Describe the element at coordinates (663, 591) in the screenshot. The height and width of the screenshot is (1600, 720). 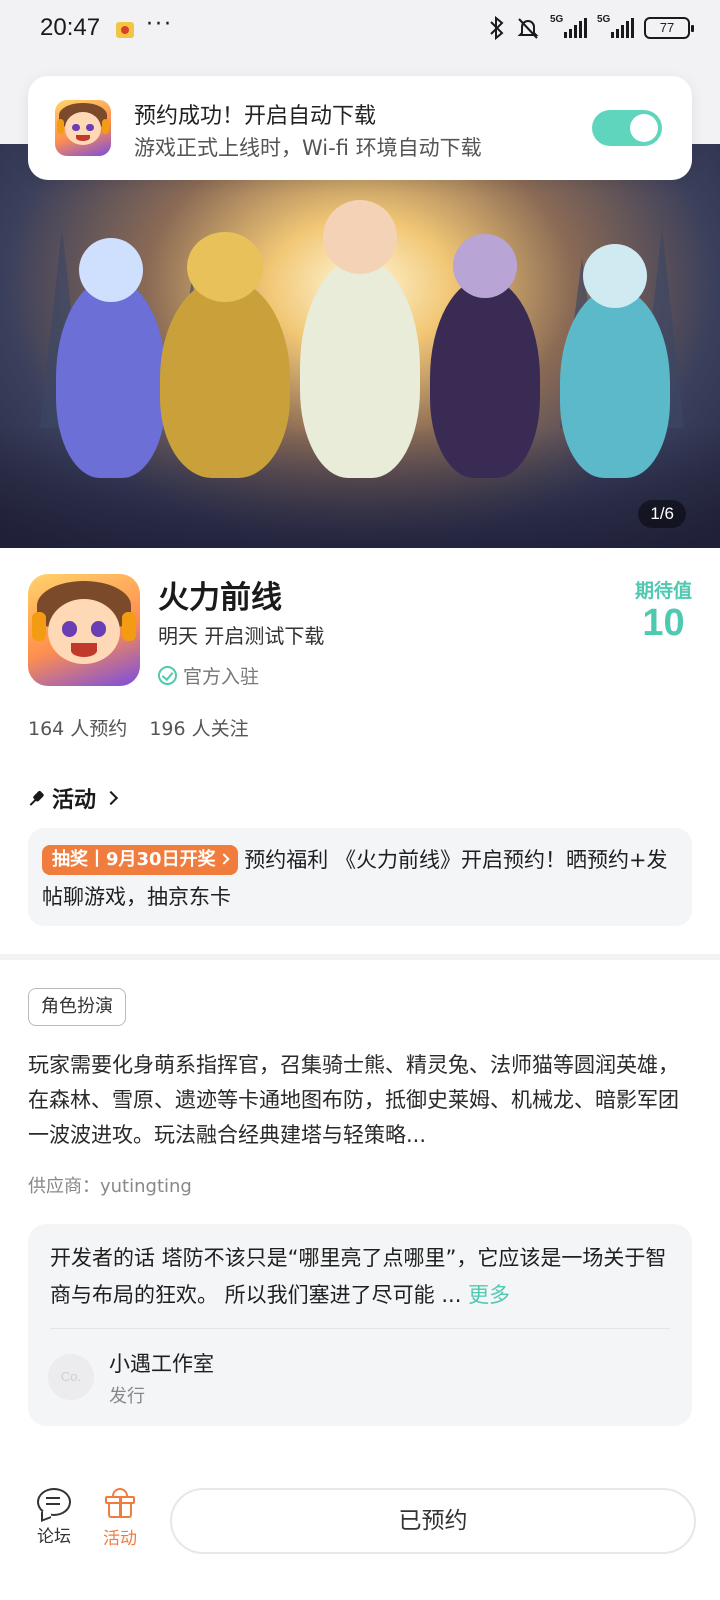
I see `expectation-label: 期待值` at that location.